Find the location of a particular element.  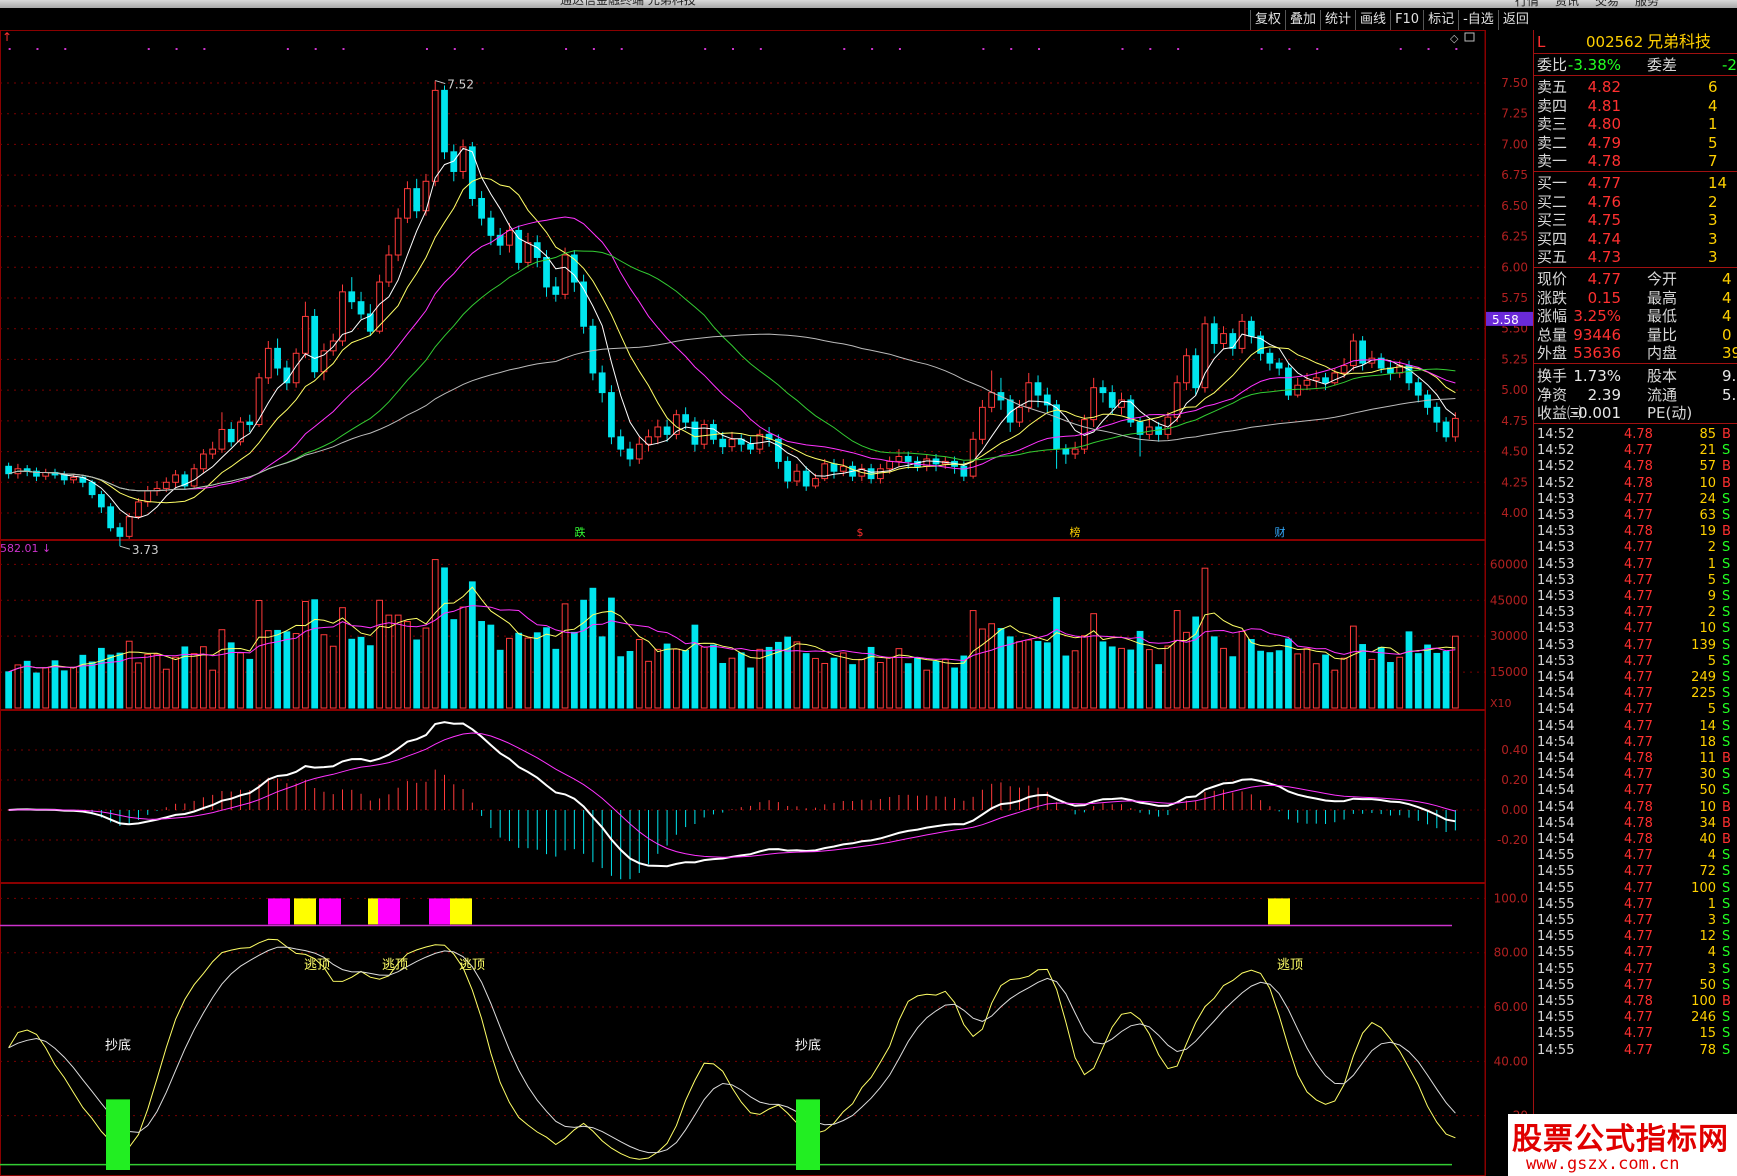

stat2-row-0: 换手 1.73% 股本 9.02 is located at coordinates (1635, 376).